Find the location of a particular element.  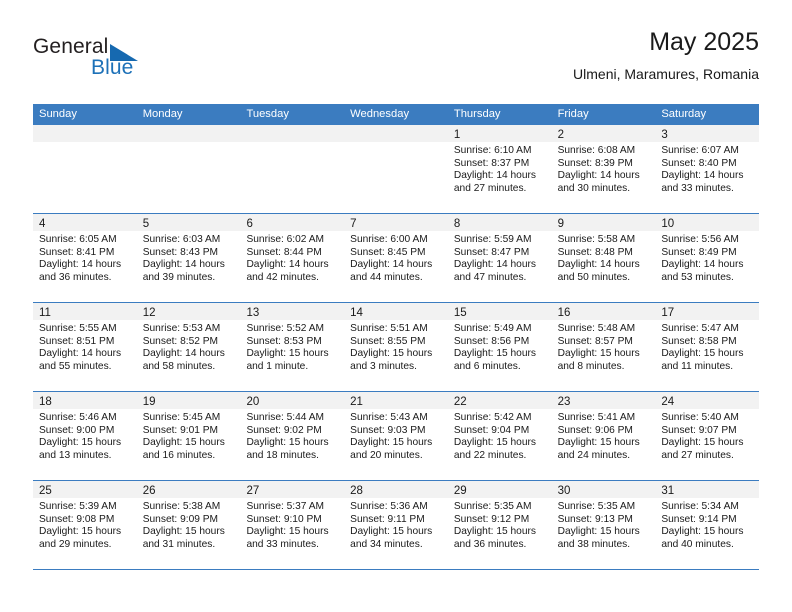

sunrise-text: Sunrise: 5:34 AM is located at coordinates (700, 506).